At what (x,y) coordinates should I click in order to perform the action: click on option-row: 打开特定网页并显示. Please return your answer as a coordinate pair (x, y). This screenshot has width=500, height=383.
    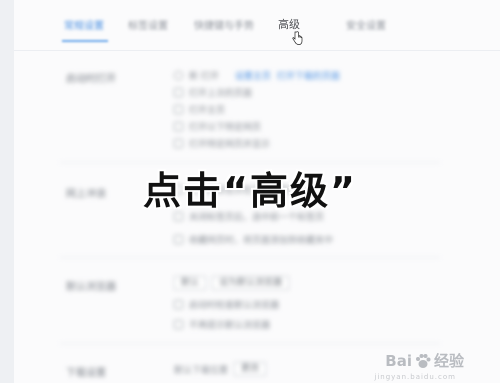
    Looking at the image, I should click on (222, 143).